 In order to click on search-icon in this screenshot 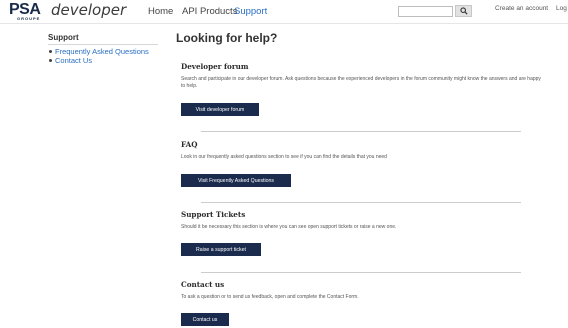, I will do `click(463, 11)`.